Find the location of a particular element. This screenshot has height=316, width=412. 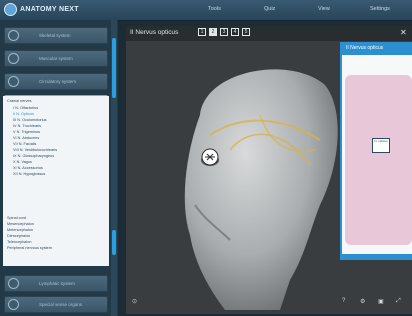

tree-group: Telencephalon is located at coordinates (19, 242).